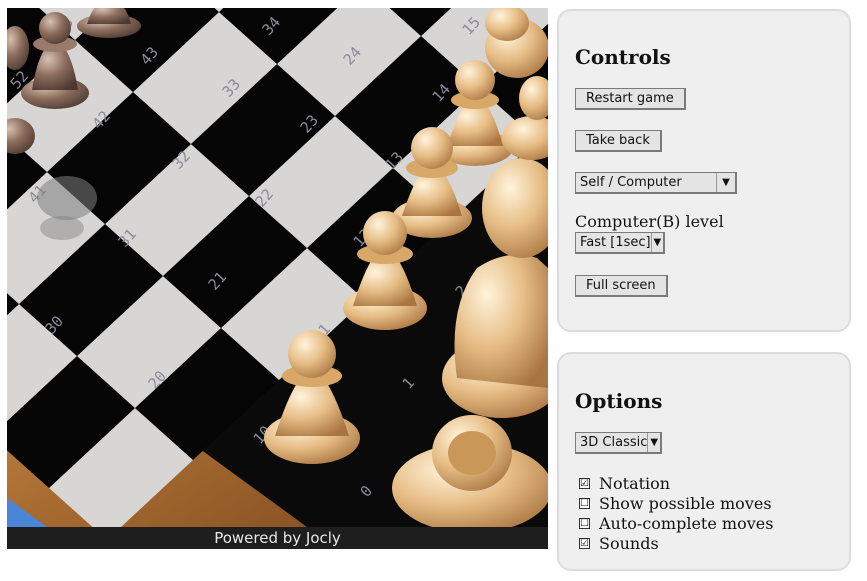 The width and height of the screenshot is (867, 581). Describe the element at coordinates (685, 503) in the screenshot. I see `option-label: Show possible moves` at that location.